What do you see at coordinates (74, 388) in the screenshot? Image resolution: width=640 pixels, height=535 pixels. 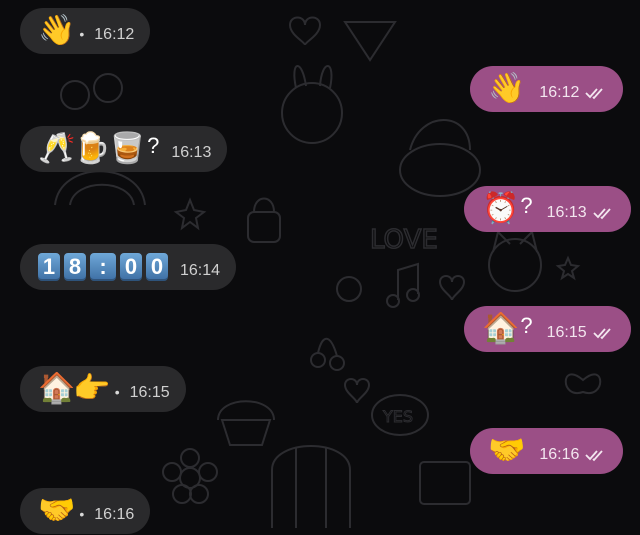 I see `house-pointing-emoji: 🏠👉` at bounding box center [74, 388].